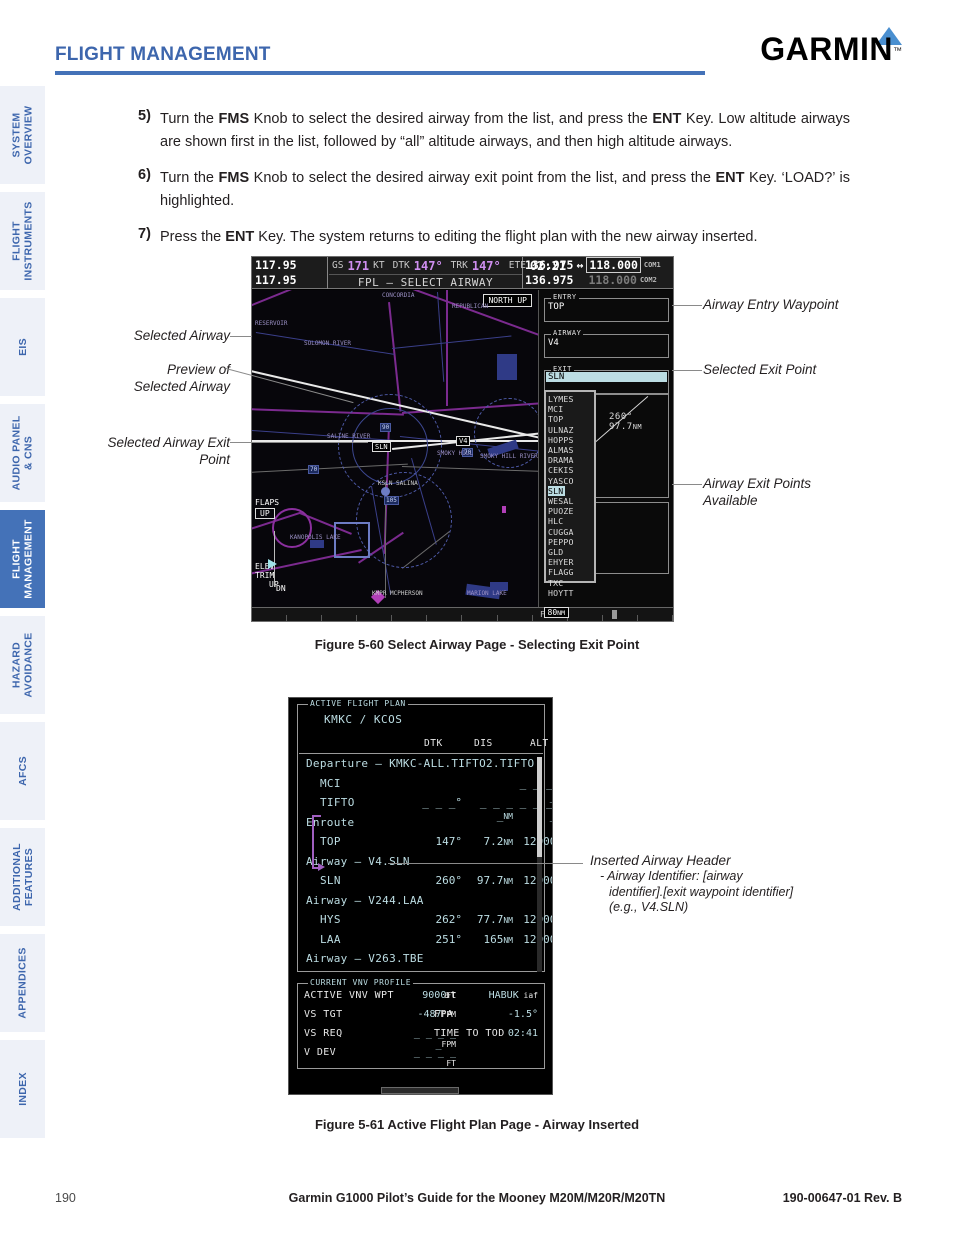 This screenshot has height=1235, width=954. Describe the element at coordinates (349, 436) in the screenshot. I see `map-label: SALINE RIVER` at that location.